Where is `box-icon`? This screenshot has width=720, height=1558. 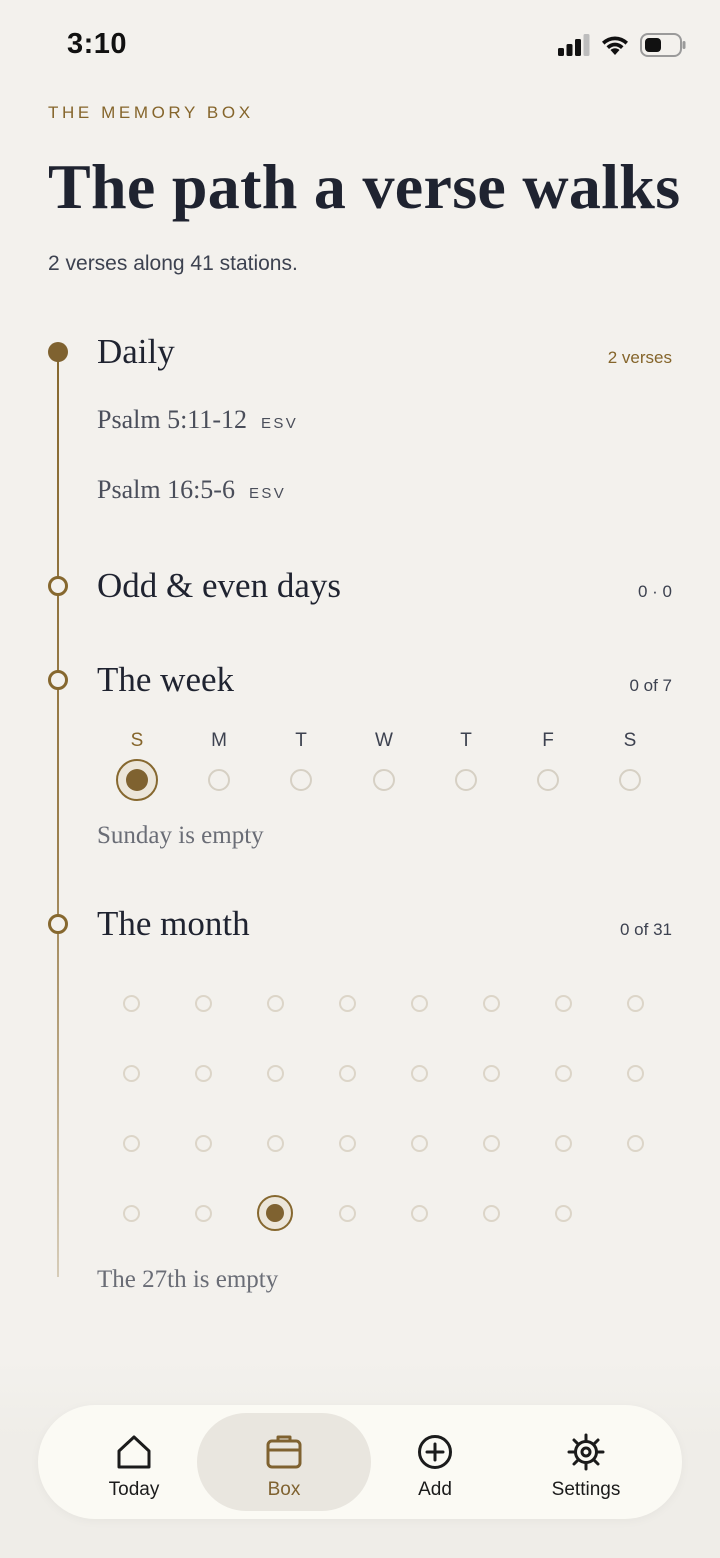 box-icon is located at coordinates (284, 1452).